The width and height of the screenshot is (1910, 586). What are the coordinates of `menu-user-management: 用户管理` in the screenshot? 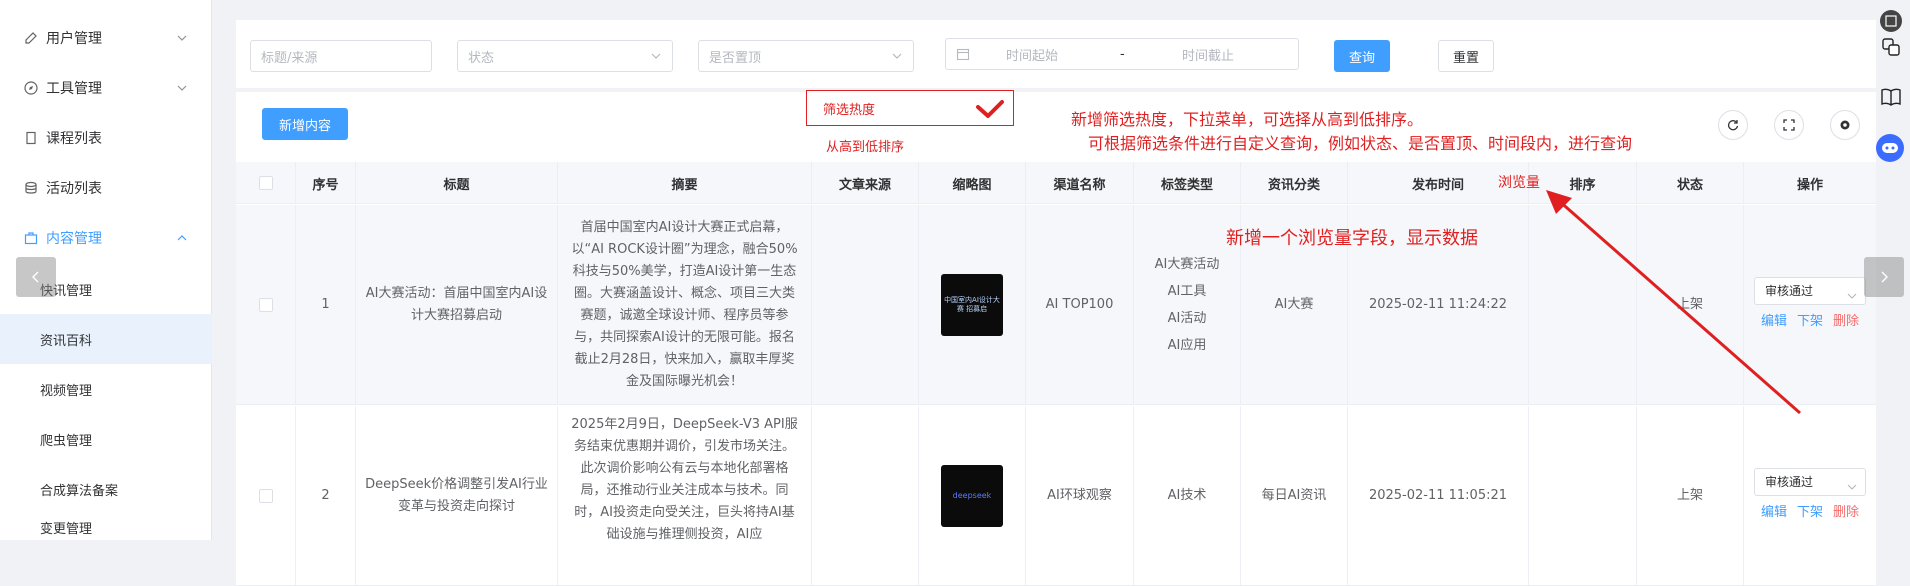 It's located at (106, 38).